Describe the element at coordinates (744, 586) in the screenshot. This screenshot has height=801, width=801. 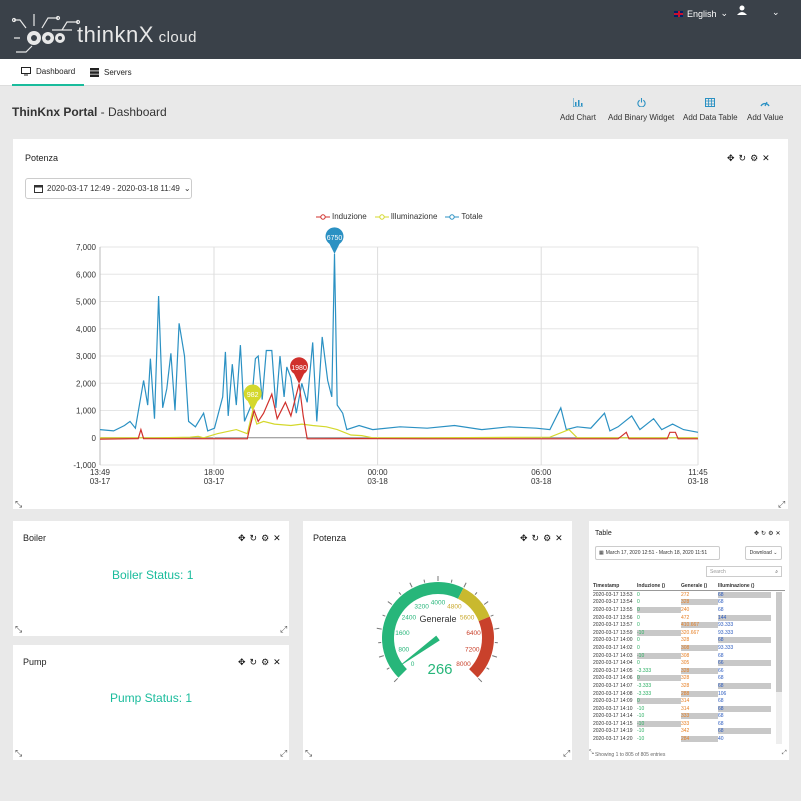
I see `column-header-illuminazione: Illuminazione ()` at that location.